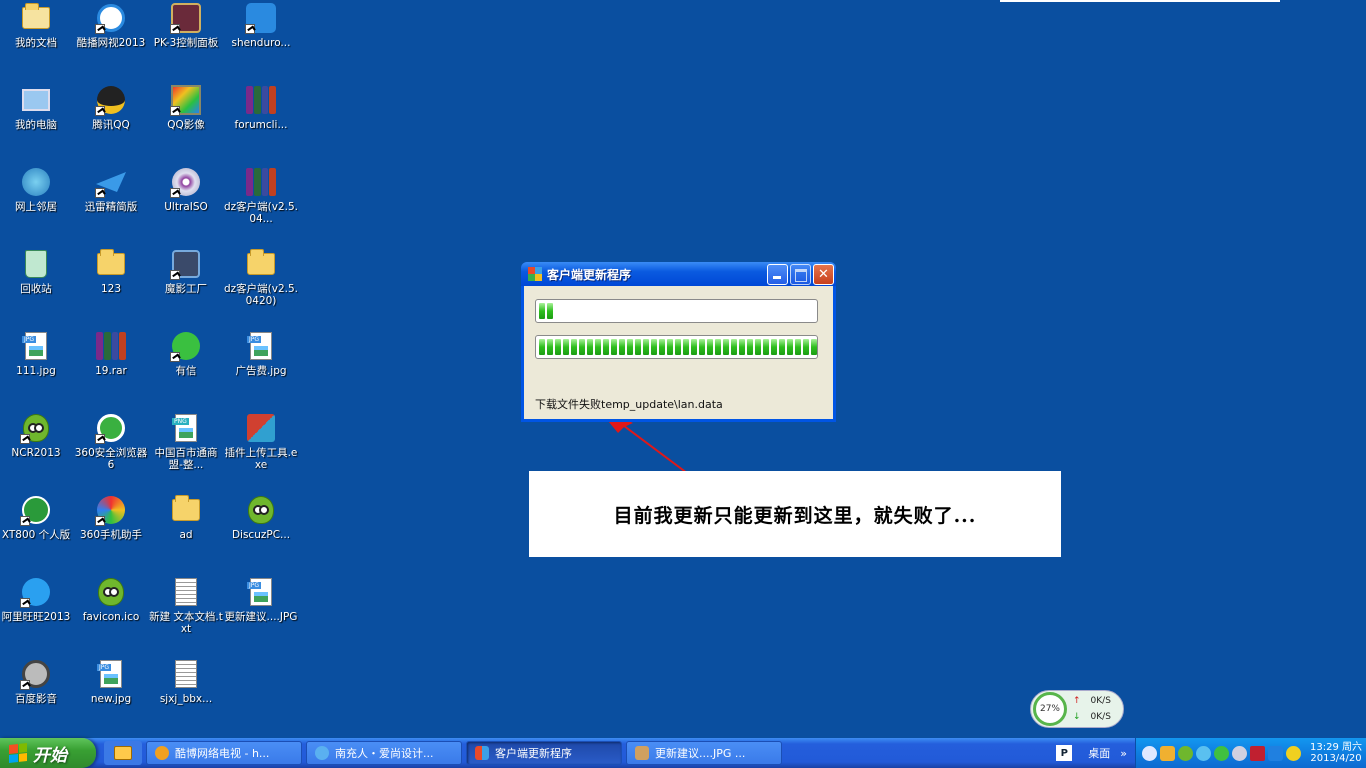 This screenshot has height=768, width=1366. Describe the element at coordinates (37, 616) in the screenshot. I see `desktop-icon: 阿里旺旺2013` at that location.